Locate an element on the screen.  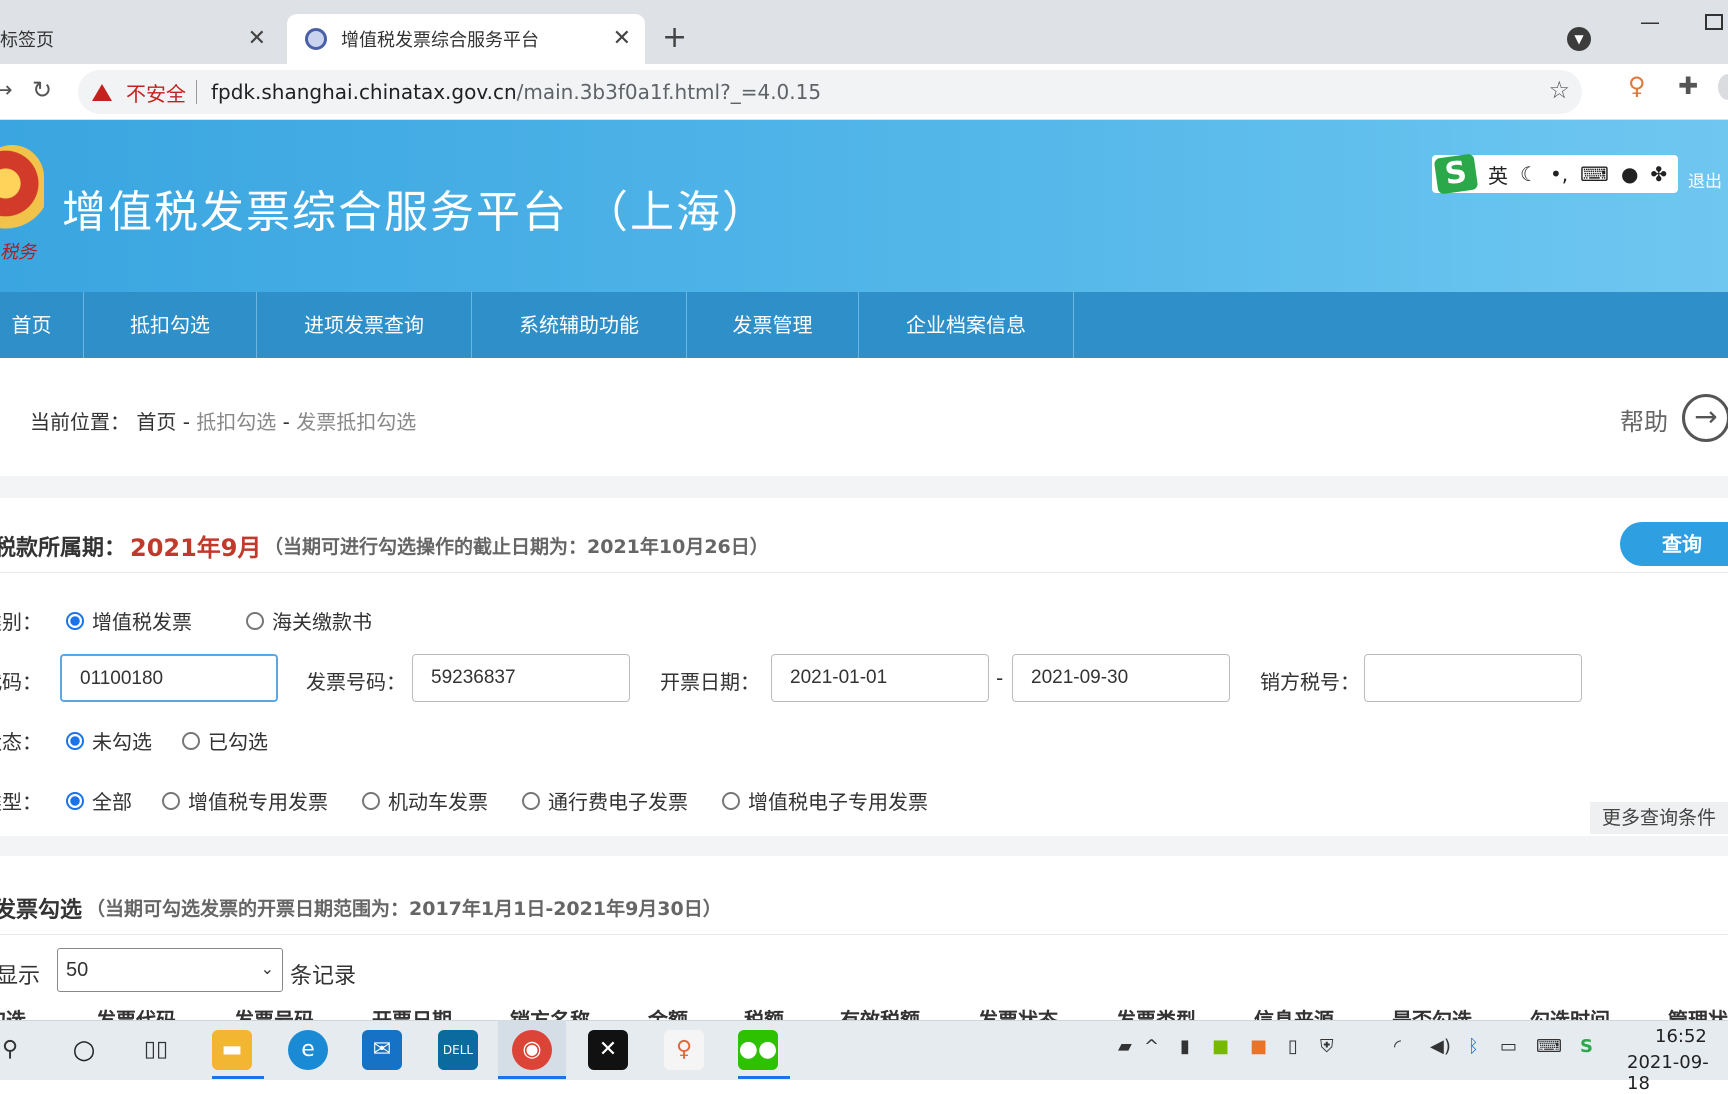
seller-tax-input is located at coordinates (1473, 678).